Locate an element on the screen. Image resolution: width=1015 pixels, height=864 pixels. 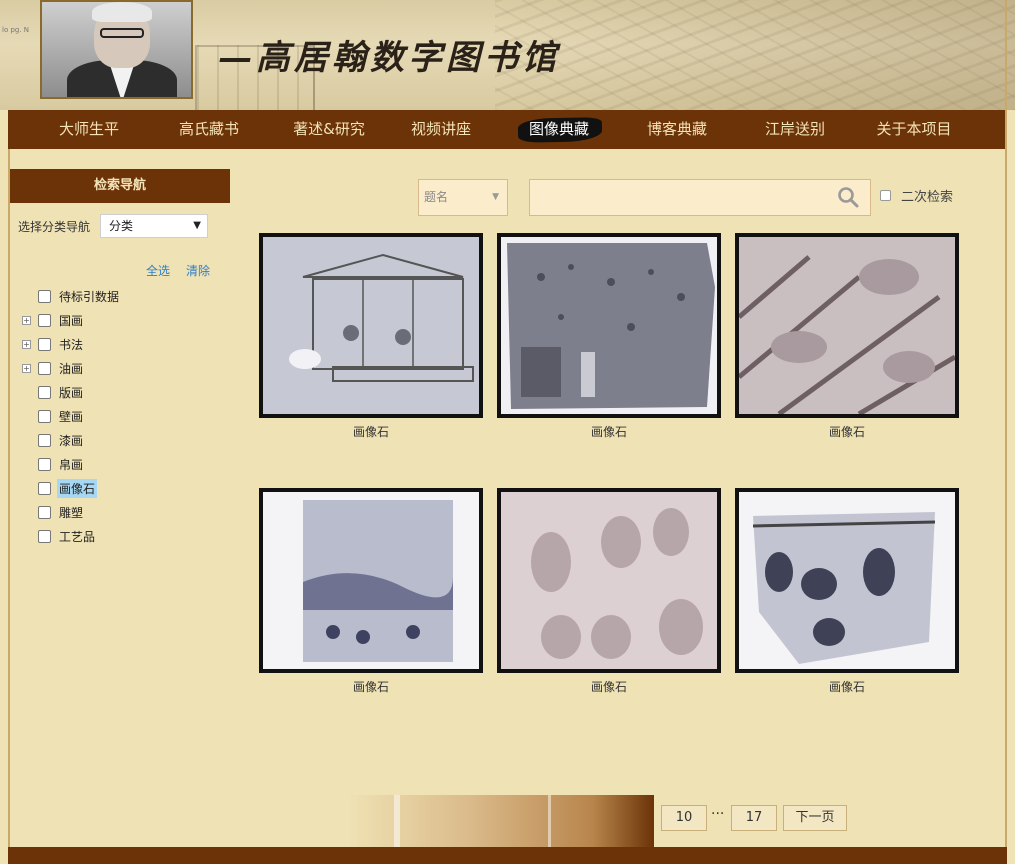
page-button-current: 10 is located at coordinates (684, 818).